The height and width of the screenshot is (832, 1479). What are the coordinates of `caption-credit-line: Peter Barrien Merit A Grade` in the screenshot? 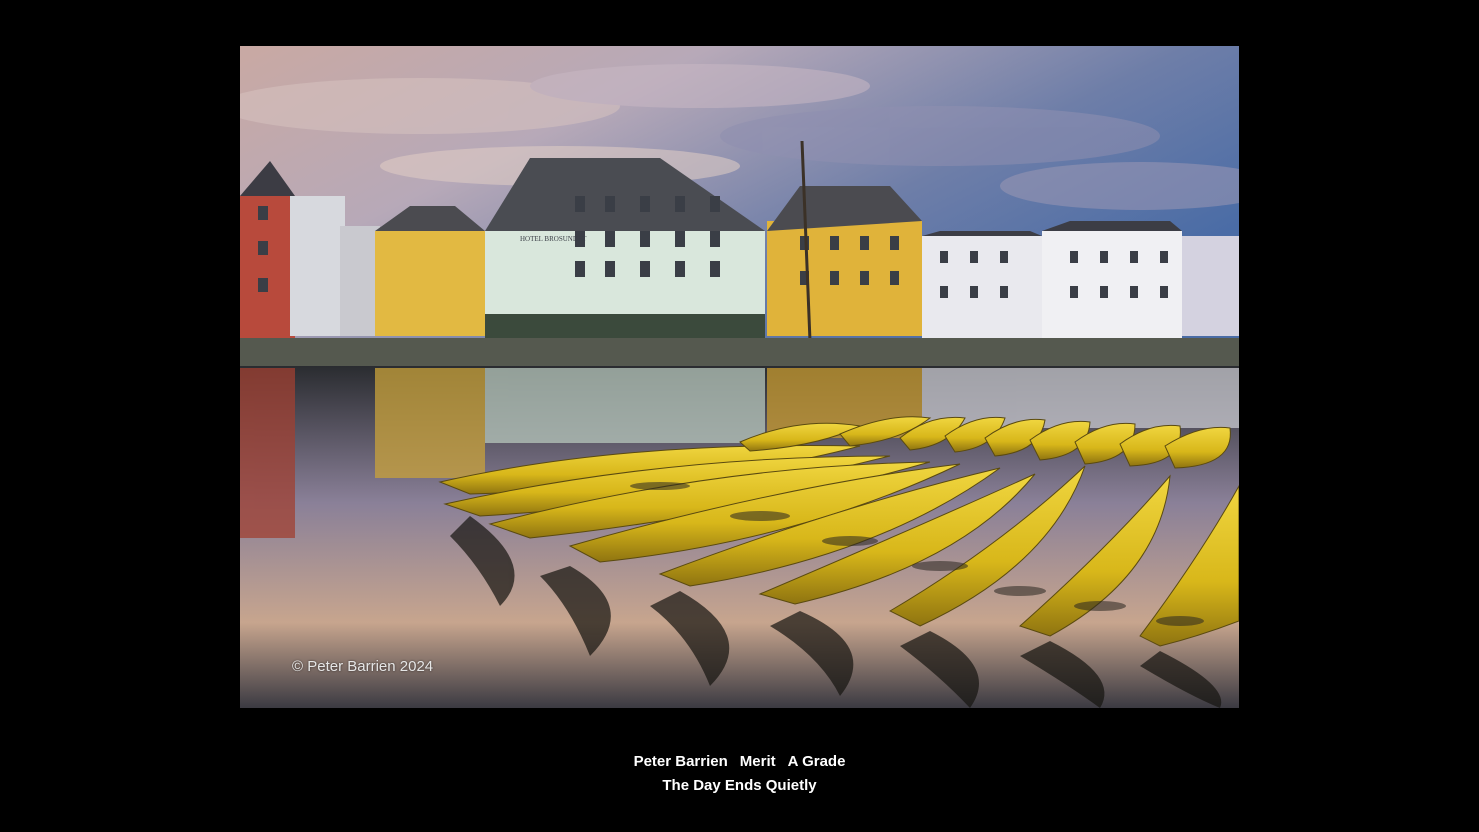 It's located at (739, 762).